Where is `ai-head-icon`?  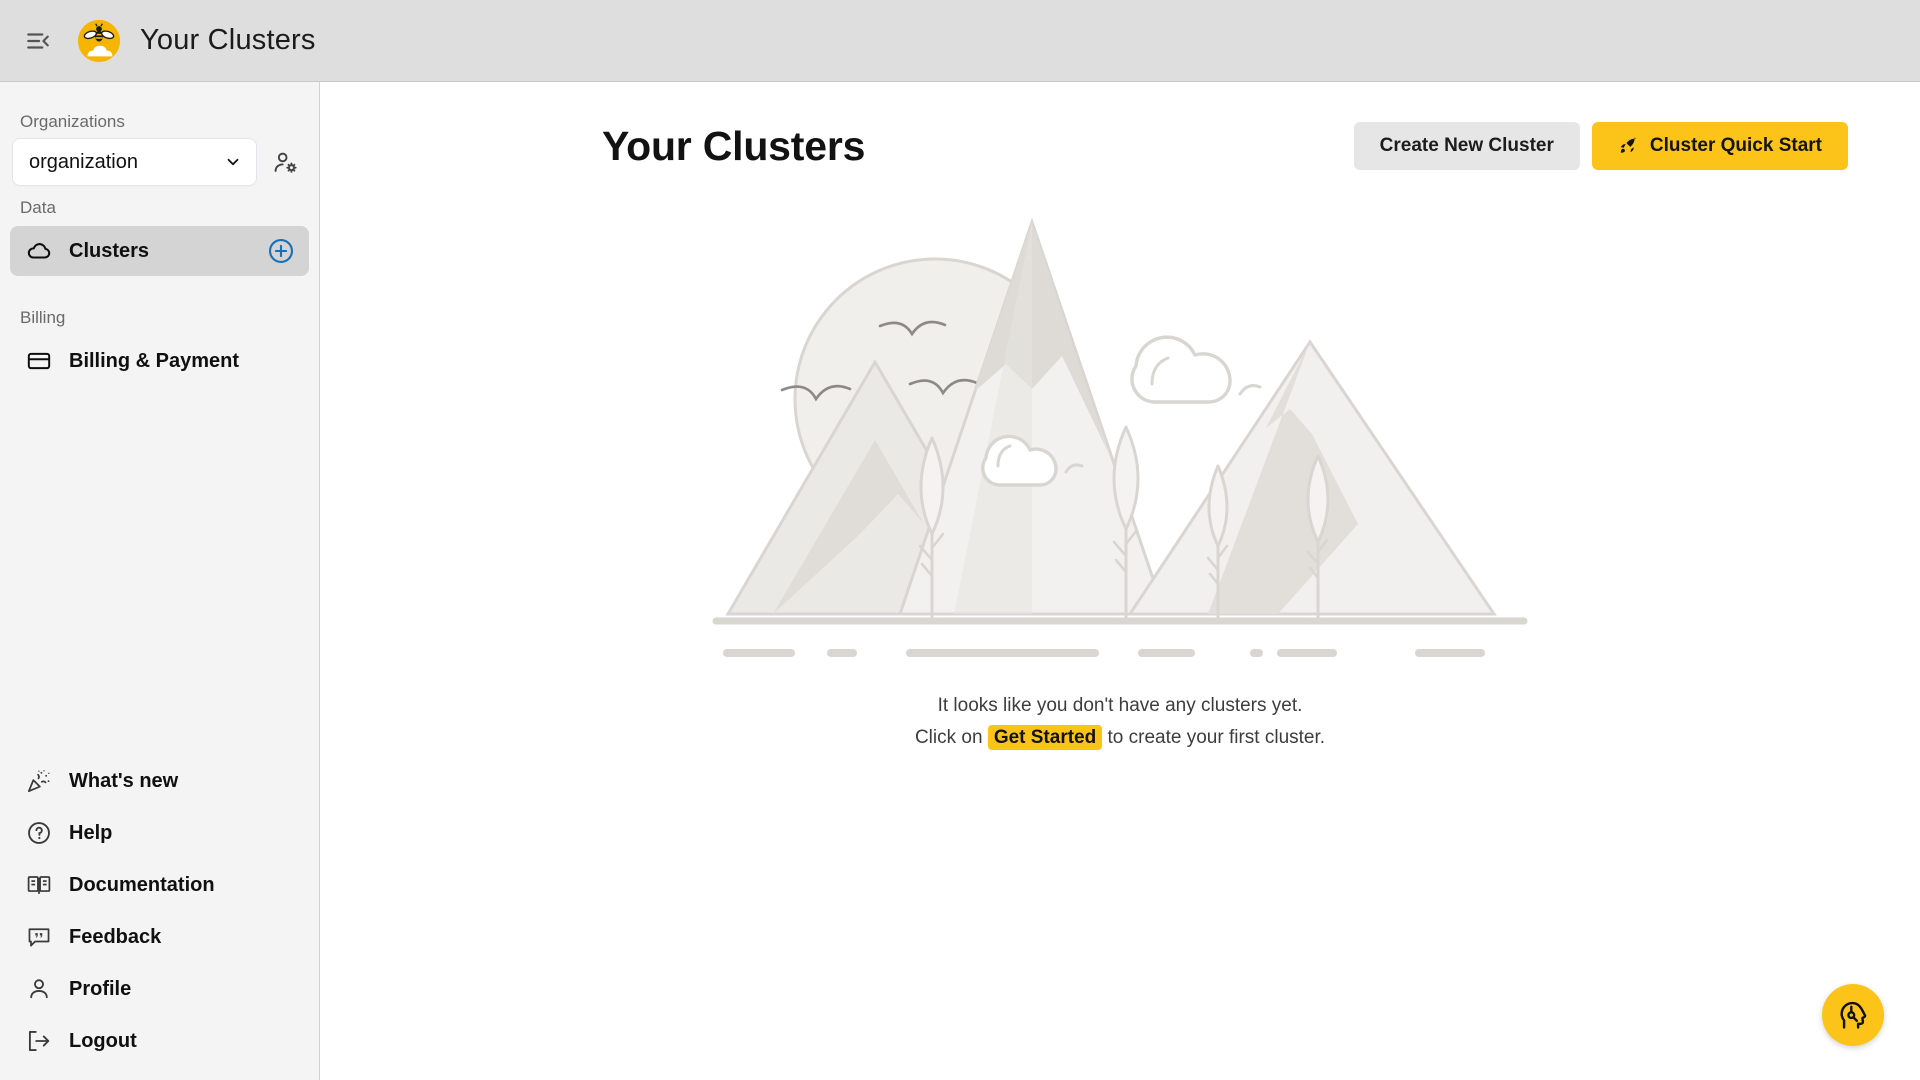 ai-head-icon is located at coordinates (1853, 1015).